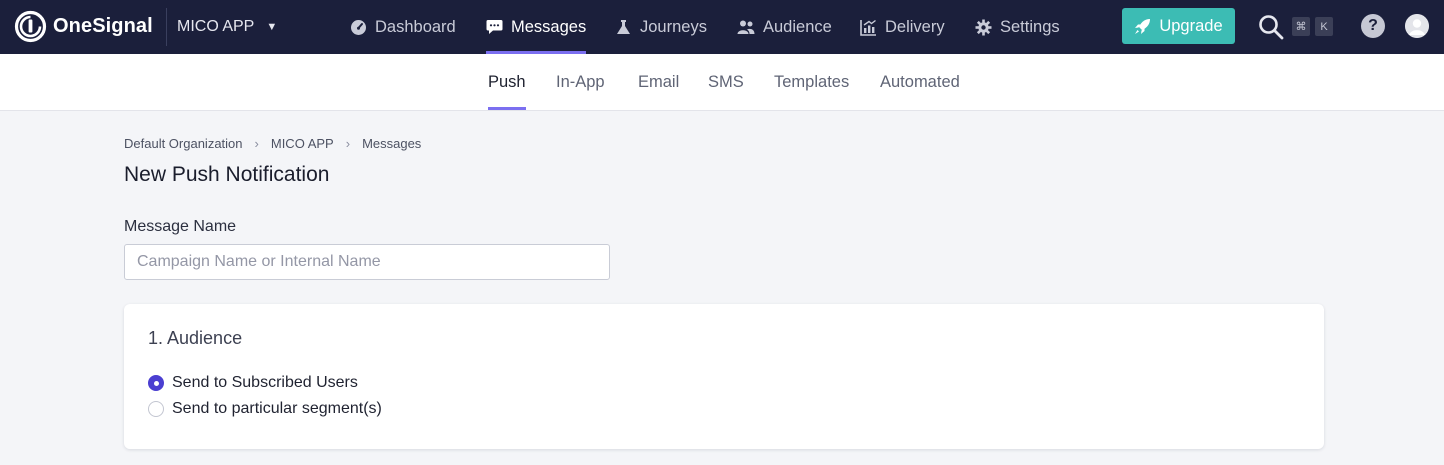  I want to click on audience-option-subscribed: Send to Subscribed Users, so click(253, 383).